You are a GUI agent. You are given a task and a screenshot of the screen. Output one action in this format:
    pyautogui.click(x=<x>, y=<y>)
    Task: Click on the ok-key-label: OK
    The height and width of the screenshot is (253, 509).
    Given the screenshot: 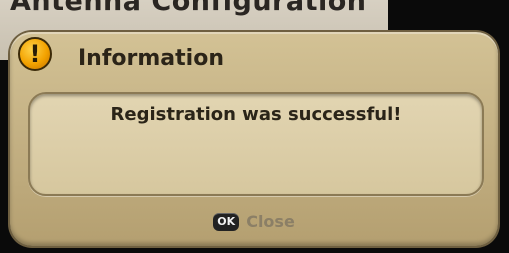 What is the action you would take?
    pyautogui.click(x=226, y=221)
    